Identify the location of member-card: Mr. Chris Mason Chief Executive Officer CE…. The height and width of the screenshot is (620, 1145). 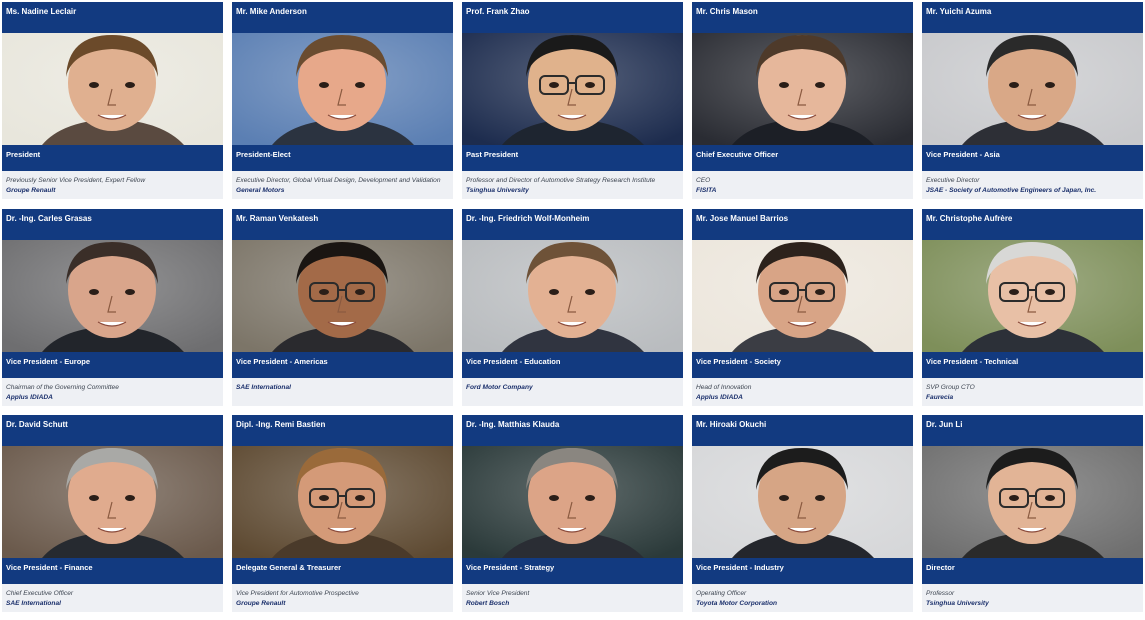
(802, 100).